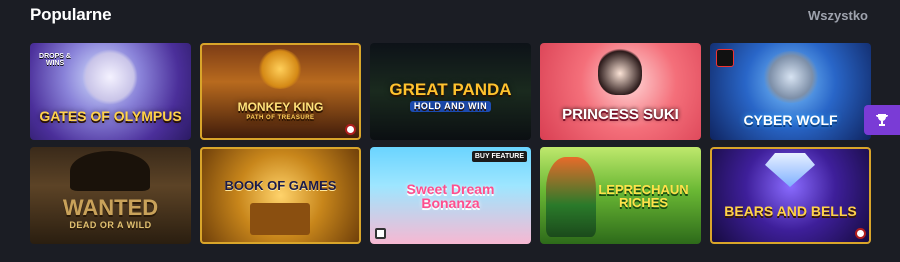  What do you see at coordinates (110, 225) in the screenshot?
I see `game-subtitle: DEAD OR A WILD` at bounding box center [110, 225].